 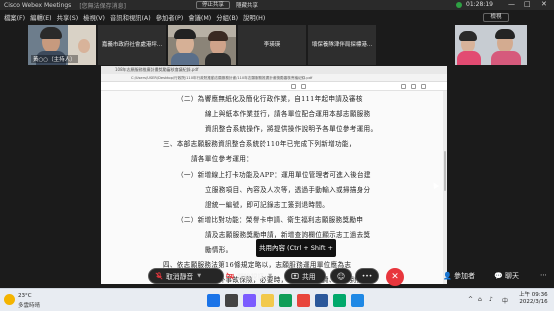 I want to click on windows-taskbar: 23°C 多雲時晴 ^ ⌂ ♪ 中 上午 09:36 2022/3/16, so click(x=277, y=299).